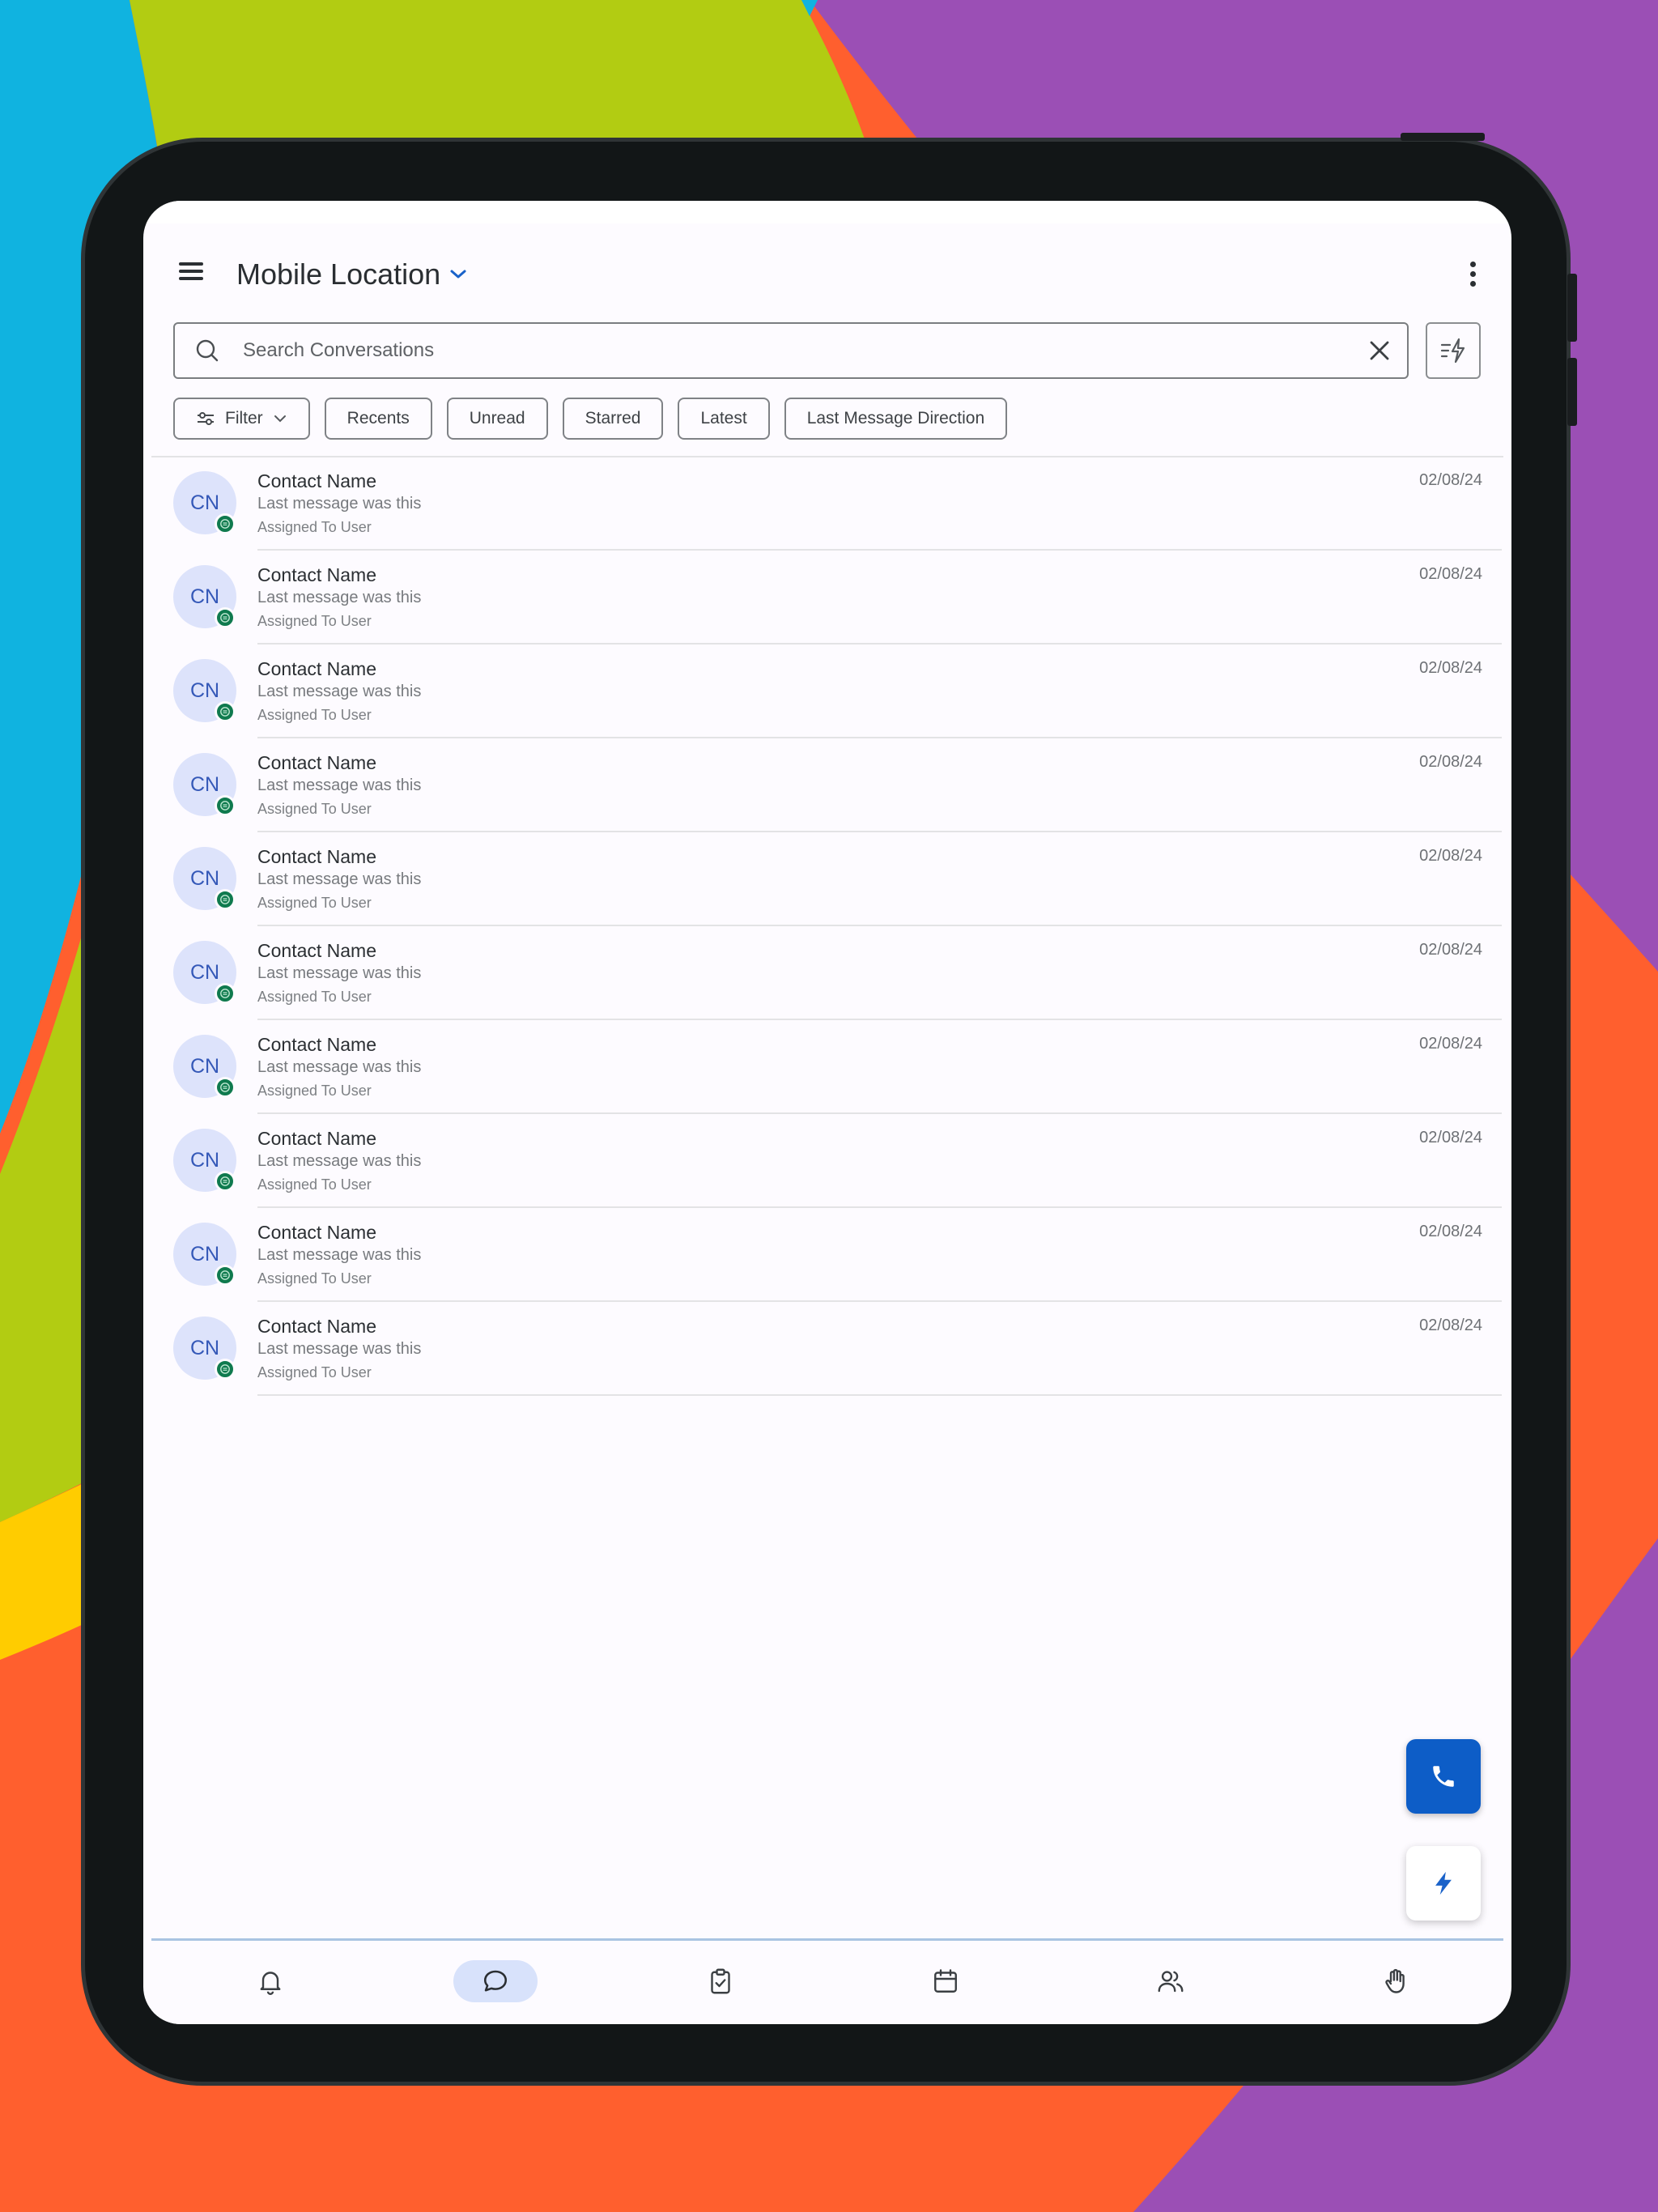  What do you see at coordinates (378, 419) in the screenshot?
I see `recents-chip: Recents` at bounding box center [378, 419].